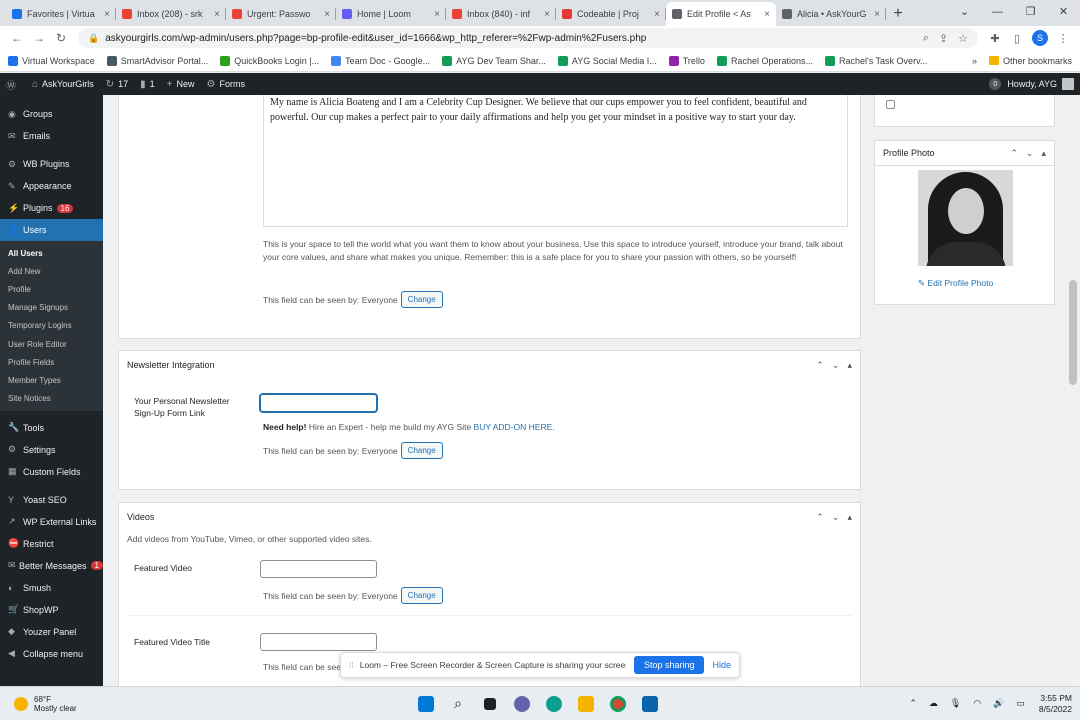  Describe the element at coordinates (51, 380) in the screenshot. I see `submenu-item-member-types: Member Types` at that location.